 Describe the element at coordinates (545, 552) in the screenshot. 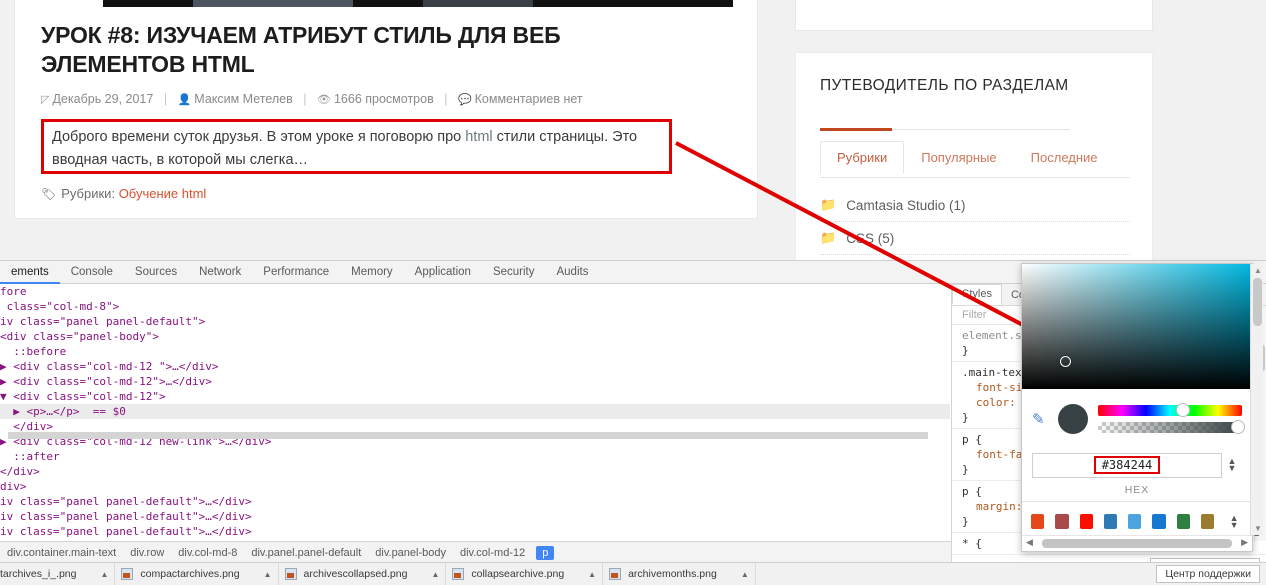

I see `breadcrumb-item-selected: p` at that location.